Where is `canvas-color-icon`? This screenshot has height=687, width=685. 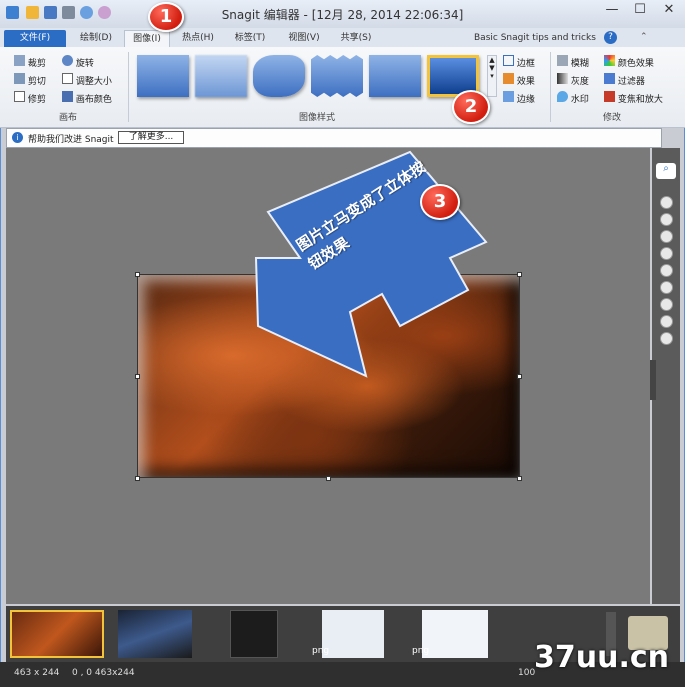 canvas-color-icon is located at coordinates (67, 96).